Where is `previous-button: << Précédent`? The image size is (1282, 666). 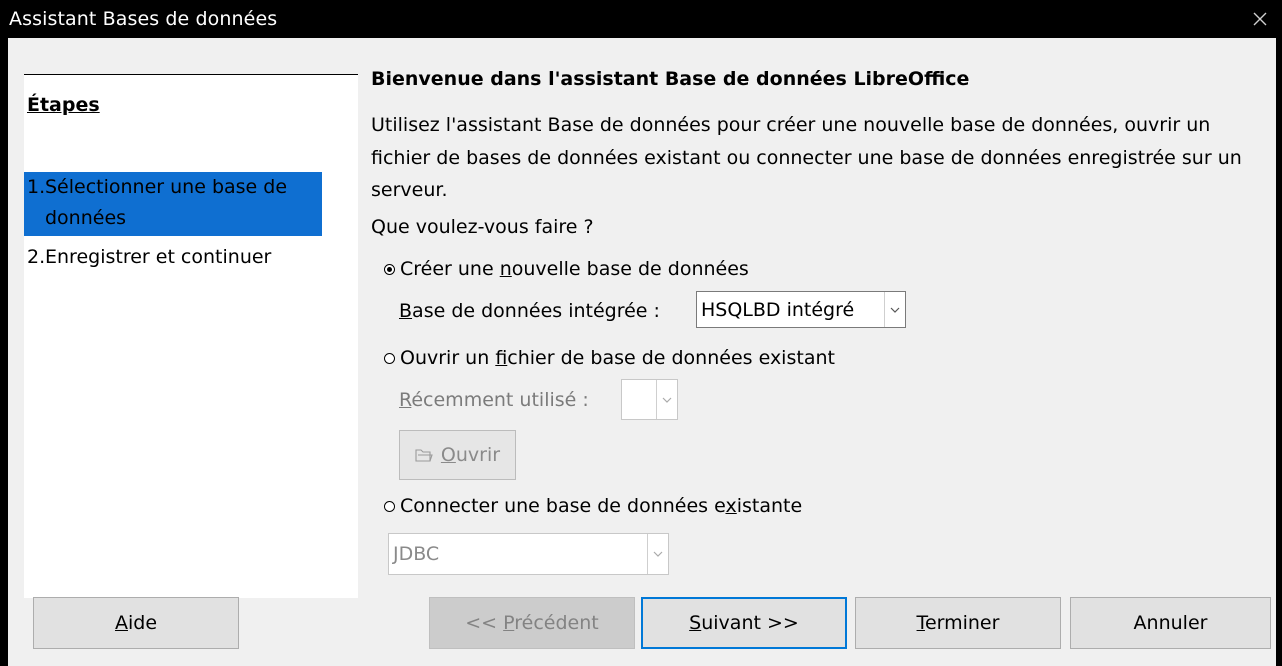
previous-button: << Précédent is located at coordinates (532, 623).